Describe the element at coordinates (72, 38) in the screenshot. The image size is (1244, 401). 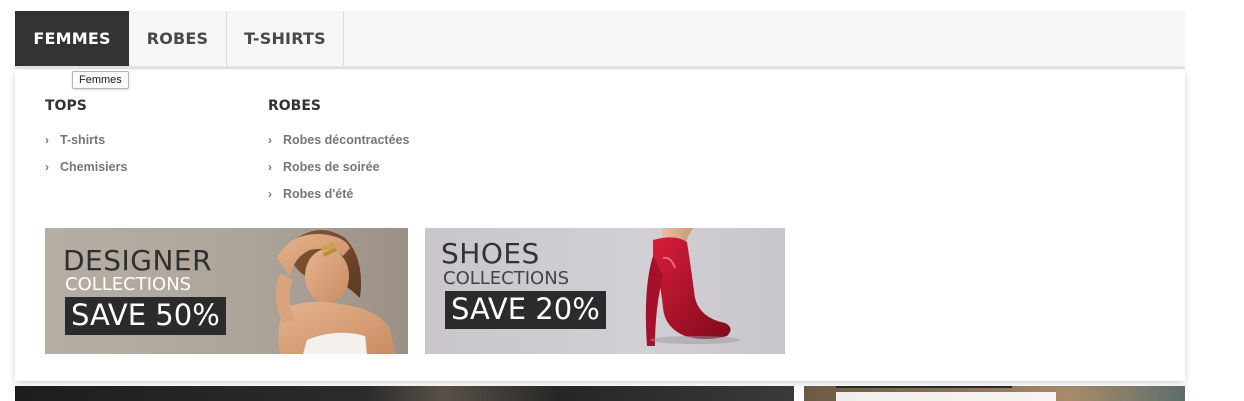
I see `tab-femmes: FEMMES` at that location.